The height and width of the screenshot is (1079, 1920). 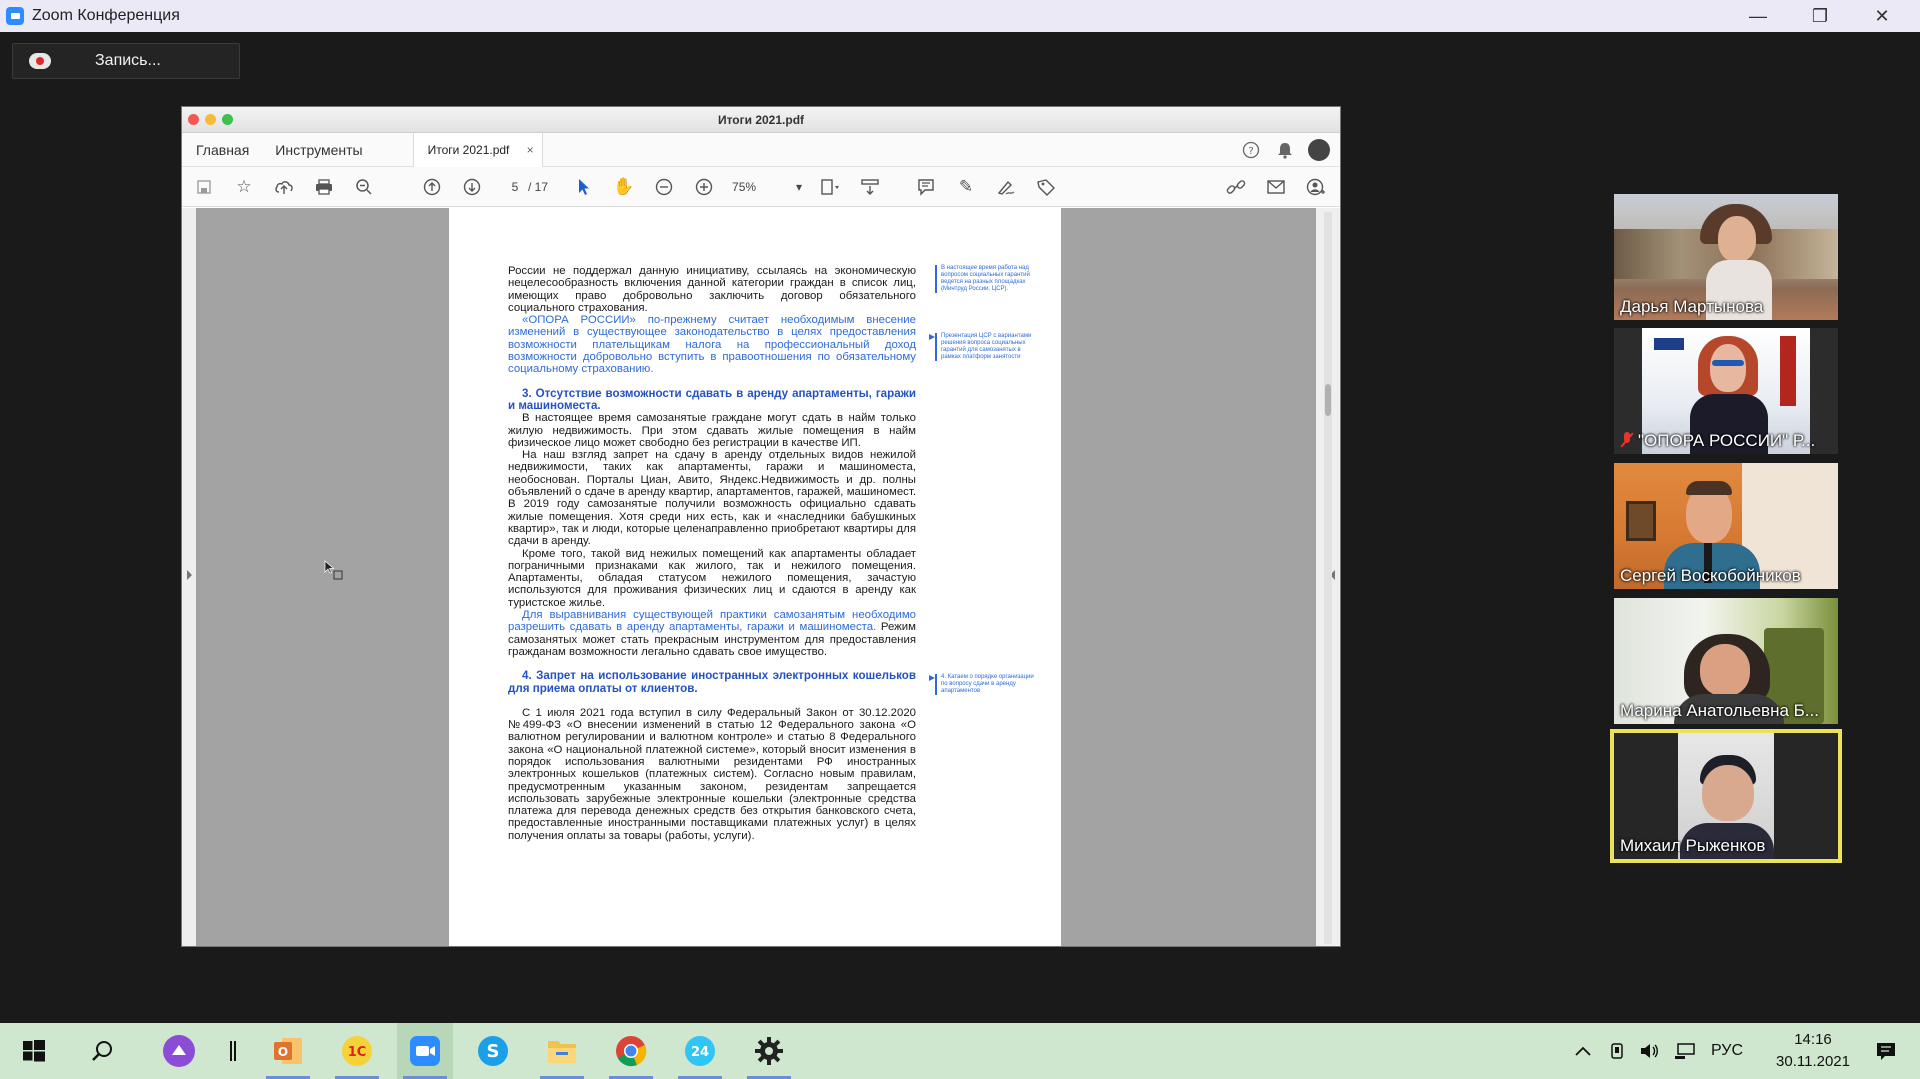 What do you see at coordinates (222, 150) in the screenshot?
I see `menu-home: Главная` at bounding box center [222, 150].